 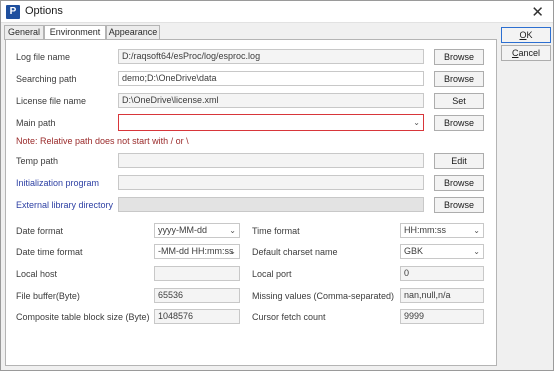 What do you see at coordinates (24, 32) in the screenshot?
I see `tab-general: General` at bounding box center [24, 32].